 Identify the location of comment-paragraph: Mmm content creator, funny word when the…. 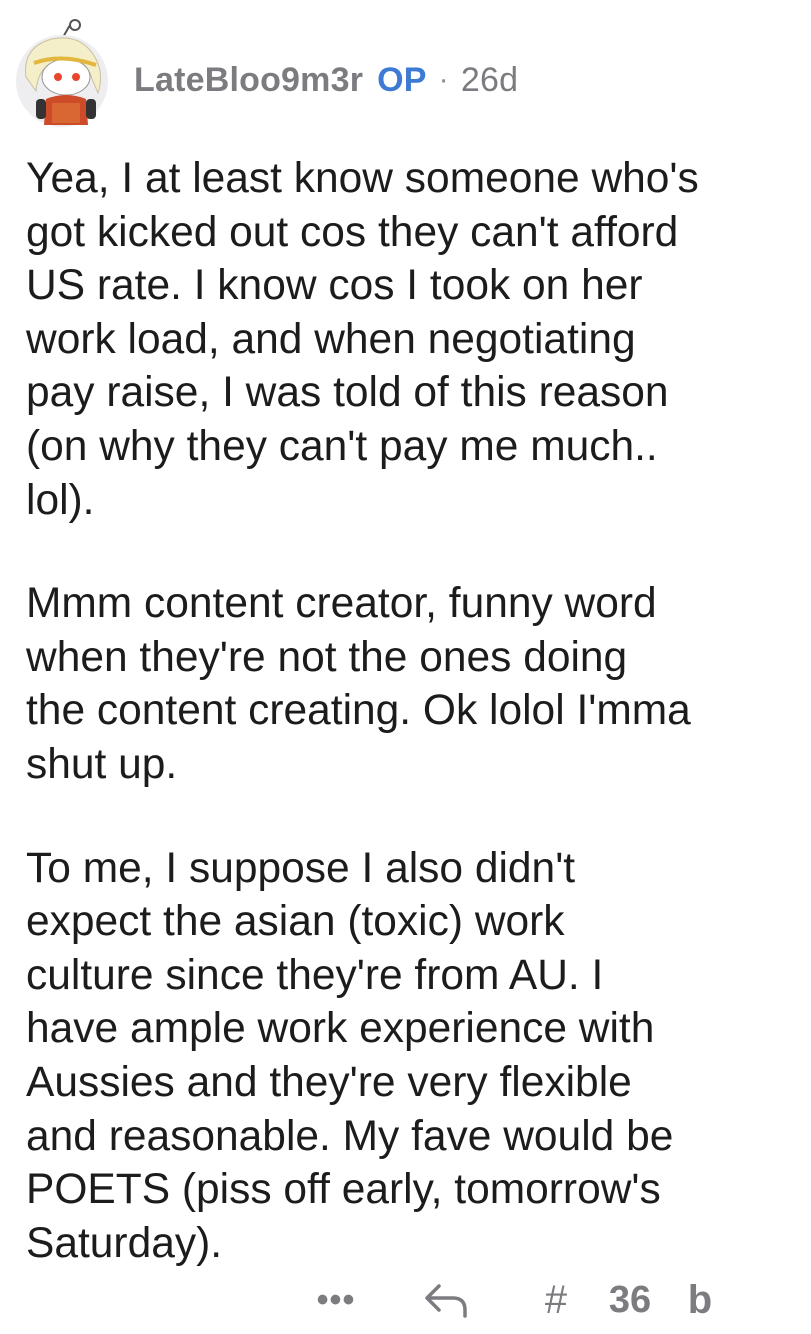
(358, 684).